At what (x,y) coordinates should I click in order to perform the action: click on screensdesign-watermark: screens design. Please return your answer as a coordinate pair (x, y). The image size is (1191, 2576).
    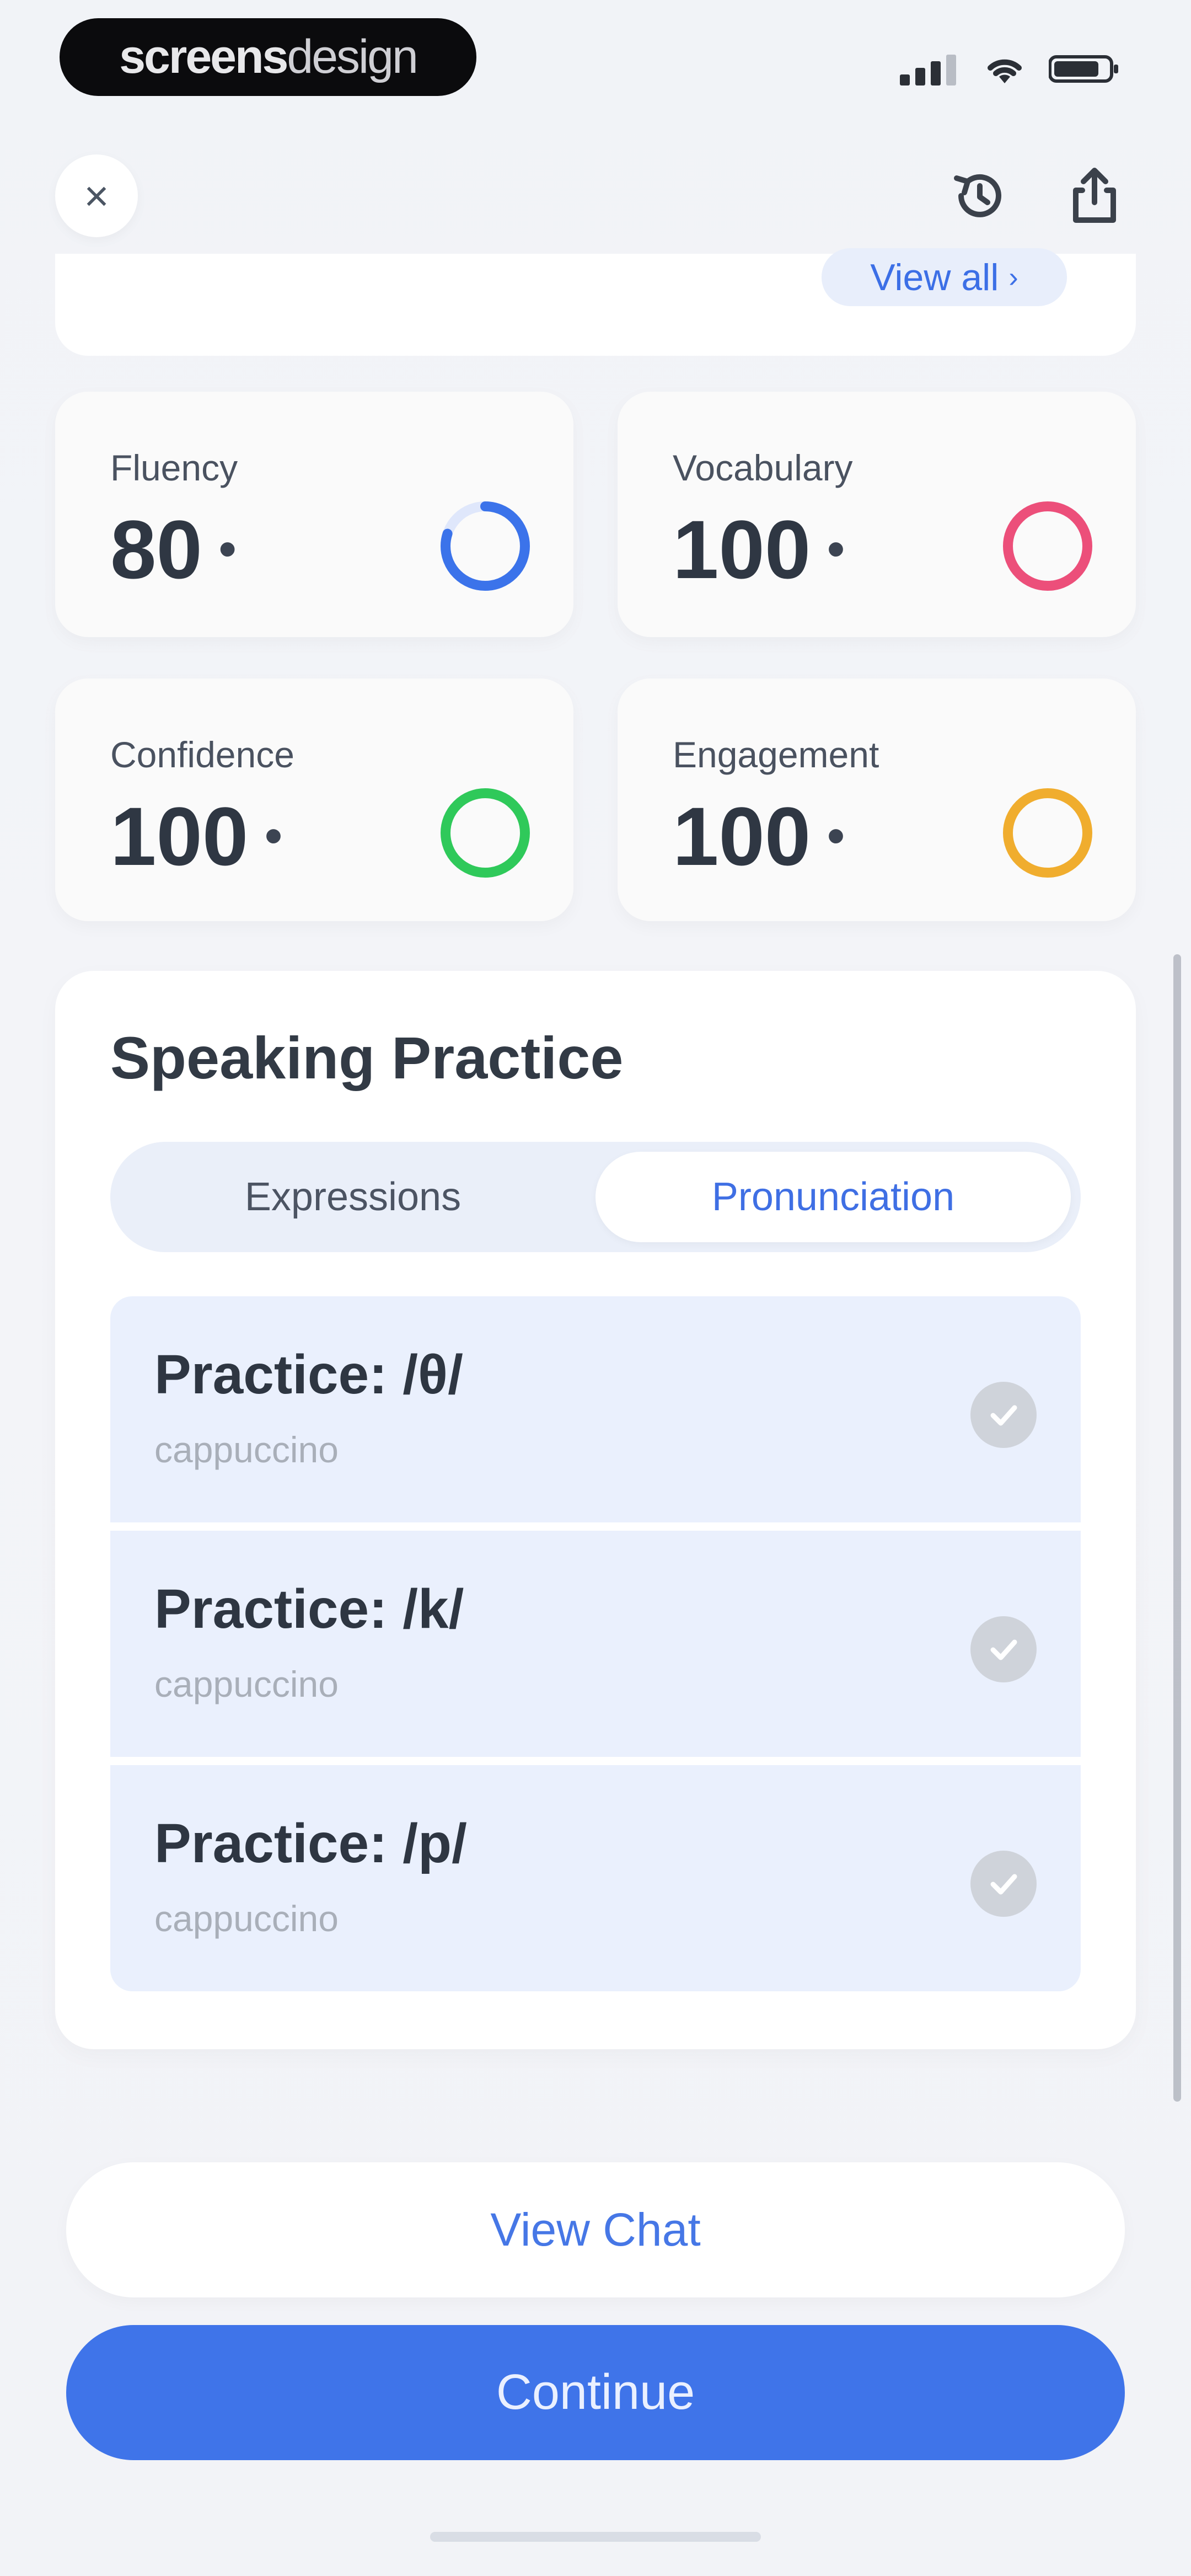
    Looking at the image, I should click on (268, 57).